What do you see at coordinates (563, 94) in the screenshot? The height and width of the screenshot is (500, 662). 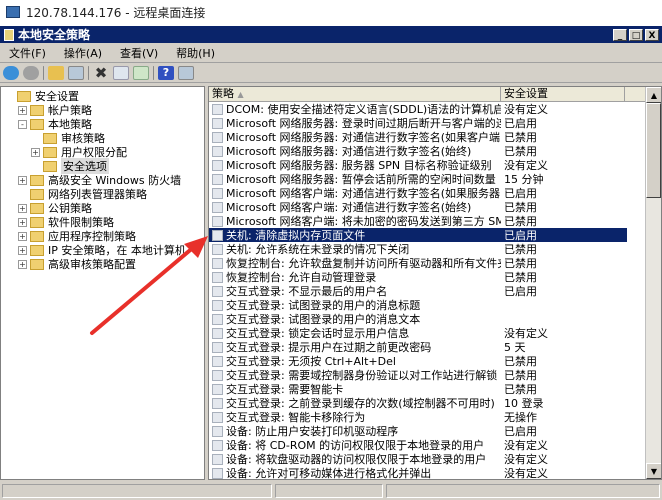 I see `column-header-setting: 安全设置` at bounding box center [563, 94].